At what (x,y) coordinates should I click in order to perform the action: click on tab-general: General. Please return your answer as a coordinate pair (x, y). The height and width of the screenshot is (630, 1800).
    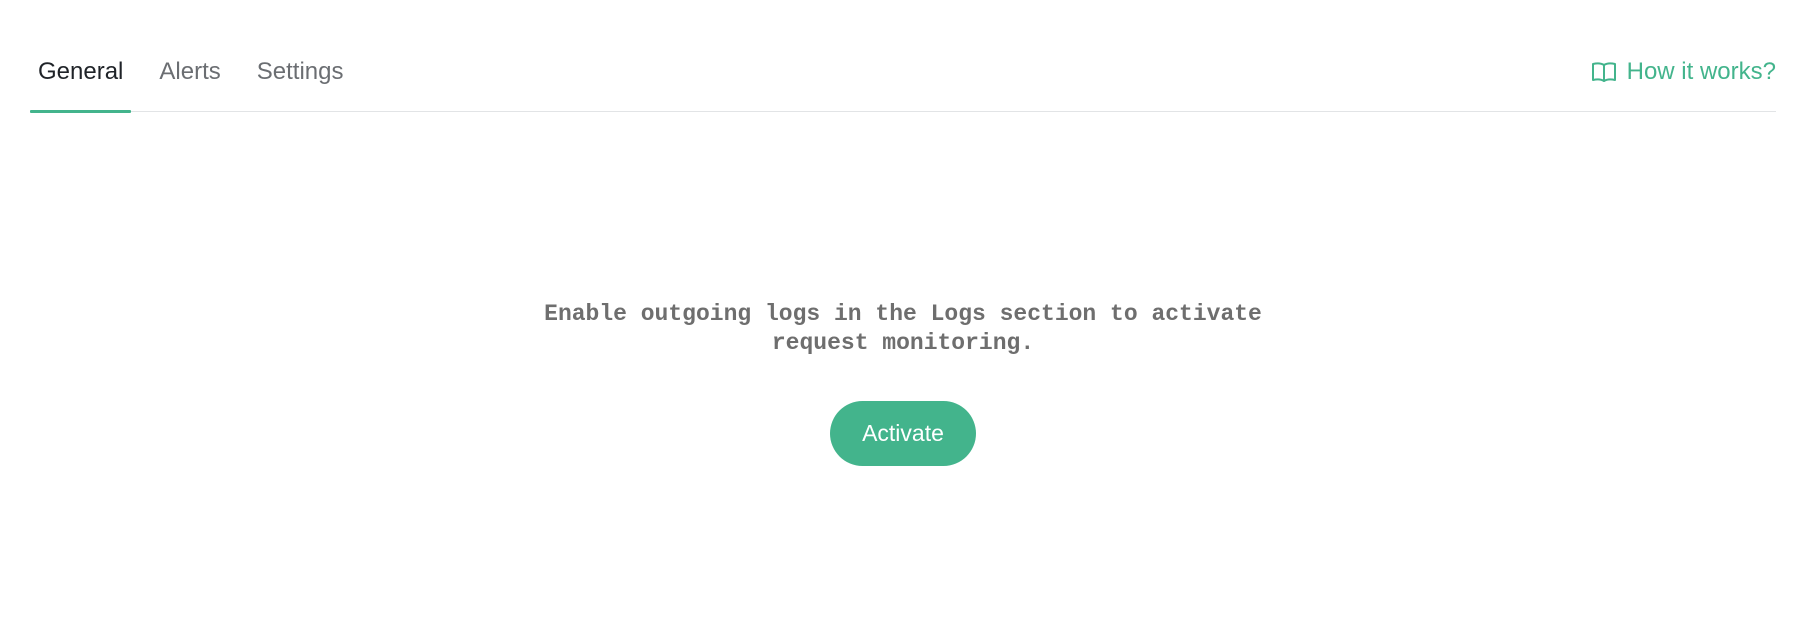
    Looking at the image, I should click on (81, 78).